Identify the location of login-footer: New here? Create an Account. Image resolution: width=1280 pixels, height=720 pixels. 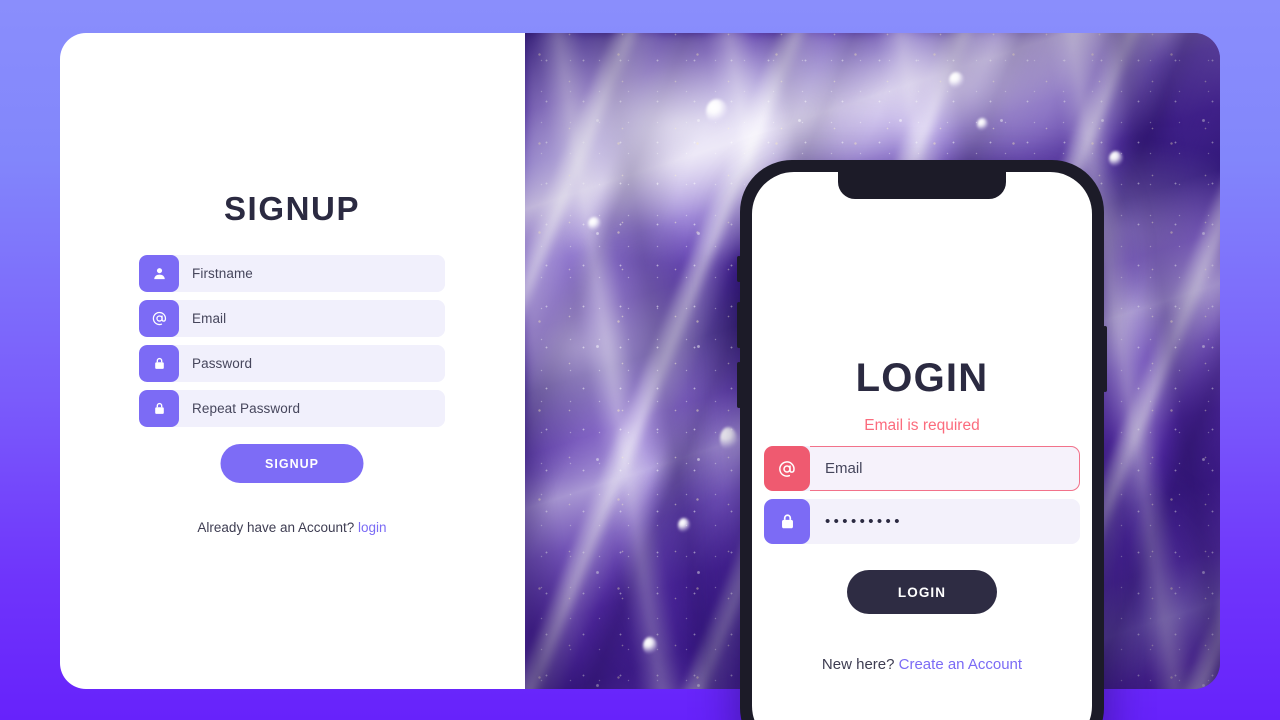
(922, 664).